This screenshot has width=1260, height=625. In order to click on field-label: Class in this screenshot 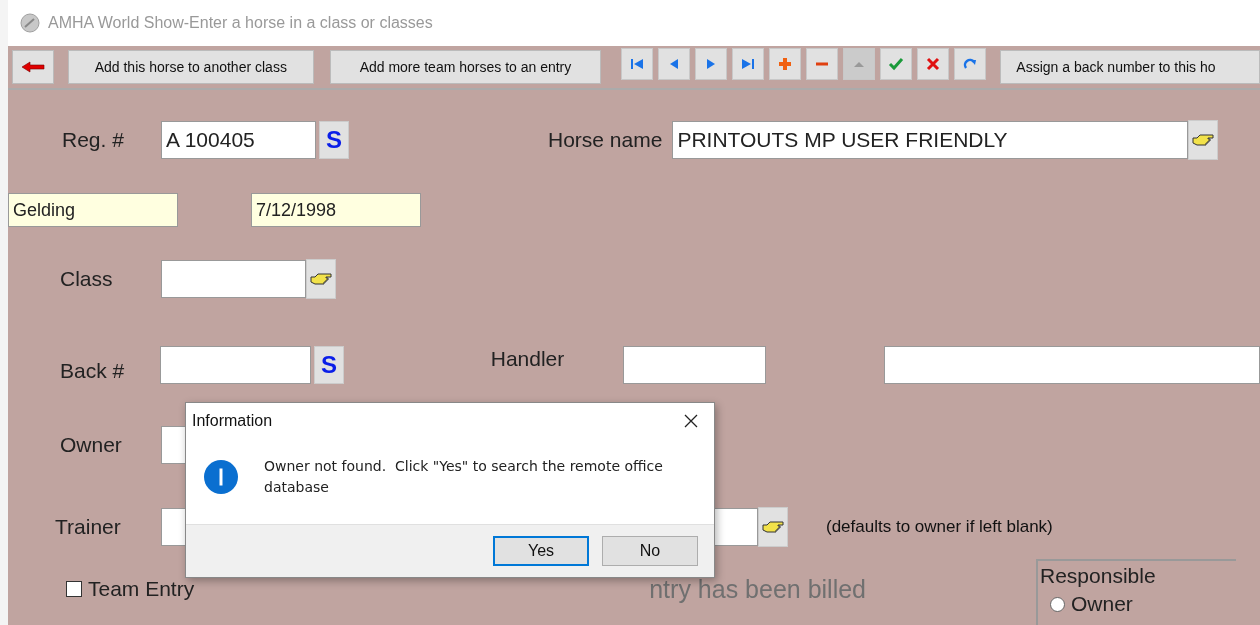, I will do `click(87, 279)`.